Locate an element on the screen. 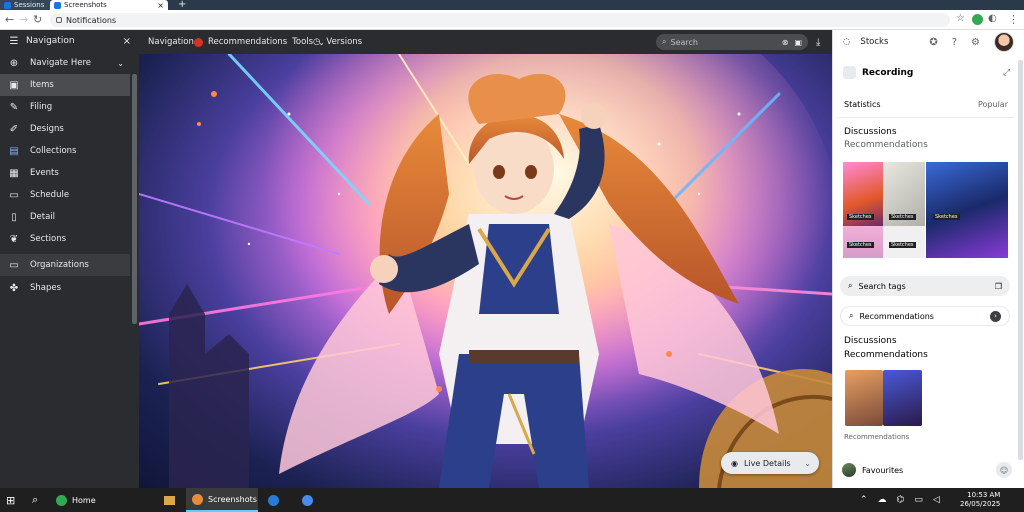 Image resolution: width=1024 pixels, height=512 pixels. back-icon: ← is located at coordinates (9, 19).